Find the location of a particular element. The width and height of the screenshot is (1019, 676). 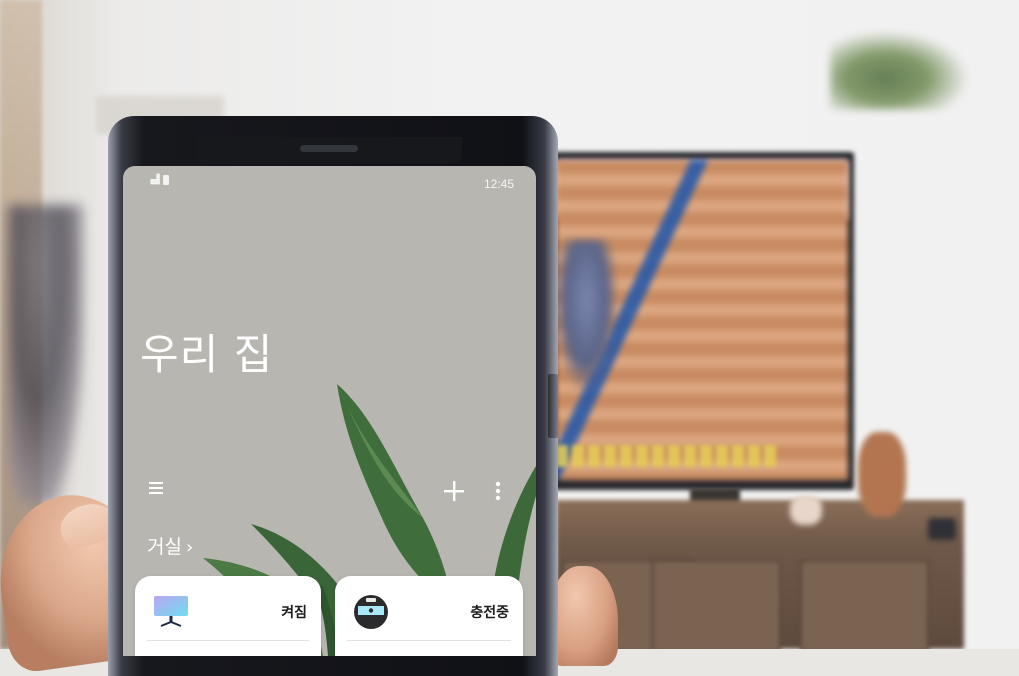

device-status: 충전중 is located at coordinates (489, 613).